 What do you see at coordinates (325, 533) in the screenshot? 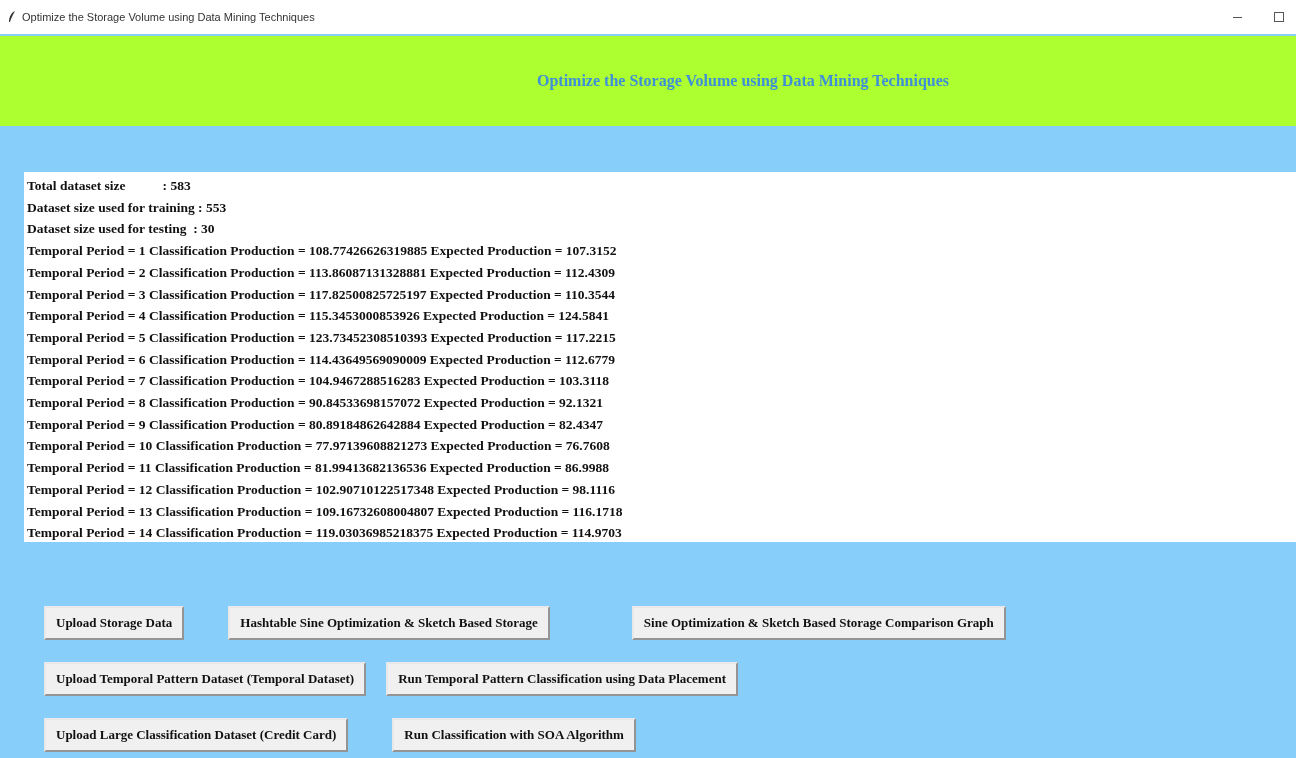
I see `output-line: Temporal Period = 14 Classification Production = 119.03036985218375 Expected Production = 114.9703` at bounding box center [325, 533].